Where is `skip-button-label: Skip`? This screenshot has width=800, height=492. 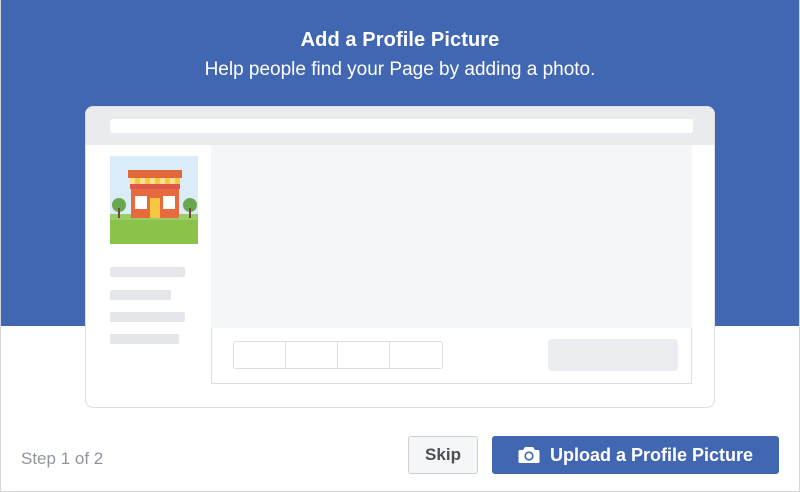
skip-button-label: Skip is located at coordinates (443, 454).